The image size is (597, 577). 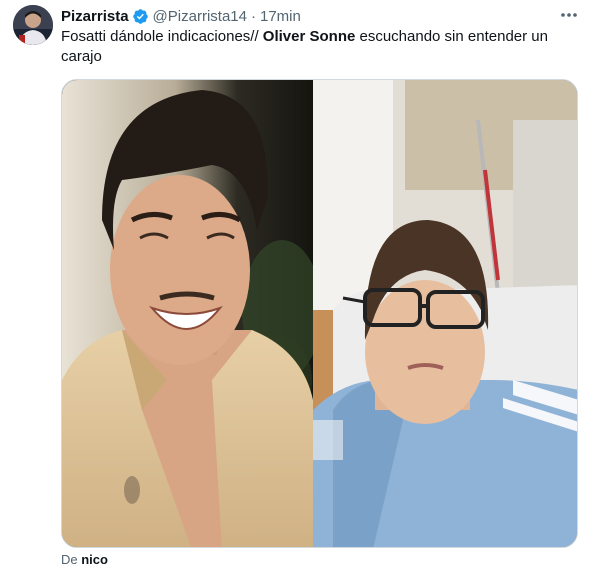 I want to click on more-horizontal-icon, so click(x=569, y=15).